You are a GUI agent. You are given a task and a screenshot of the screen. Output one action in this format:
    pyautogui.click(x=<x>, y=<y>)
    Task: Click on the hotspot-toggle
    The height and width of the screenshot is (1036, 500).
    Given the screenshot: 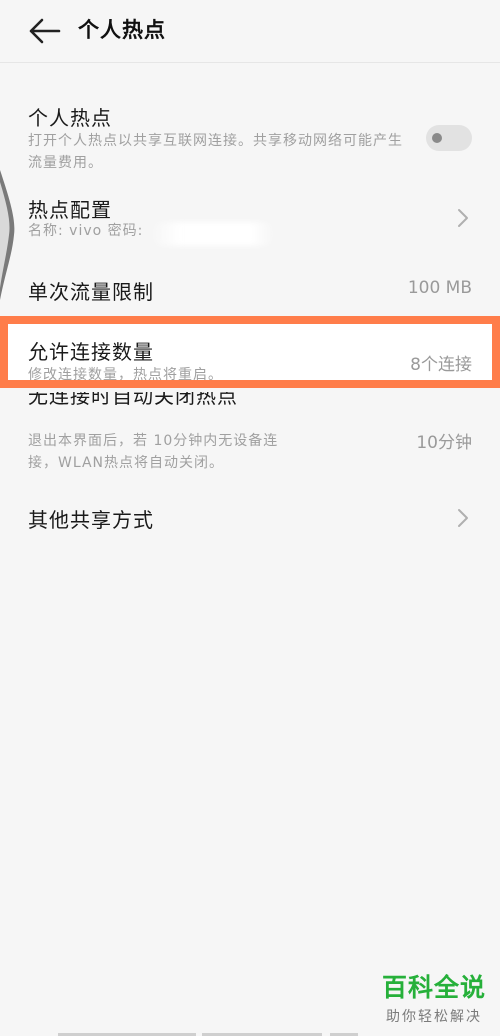 What is the action you would take?
    pyautogui.click(x=449, y=138)
    